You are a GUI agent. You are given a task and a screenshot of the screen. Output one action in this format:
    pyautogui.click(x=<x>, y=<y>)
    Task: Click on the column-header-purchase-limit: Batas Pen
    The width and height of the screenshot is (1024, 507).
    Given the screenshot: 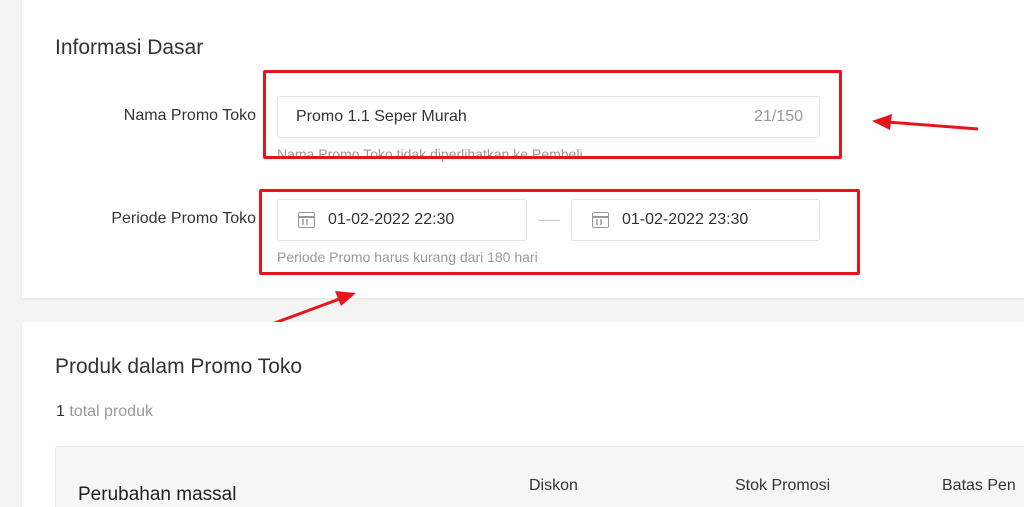 What is the action you would take?
    pyautogui.click(x=979, y=485)
    